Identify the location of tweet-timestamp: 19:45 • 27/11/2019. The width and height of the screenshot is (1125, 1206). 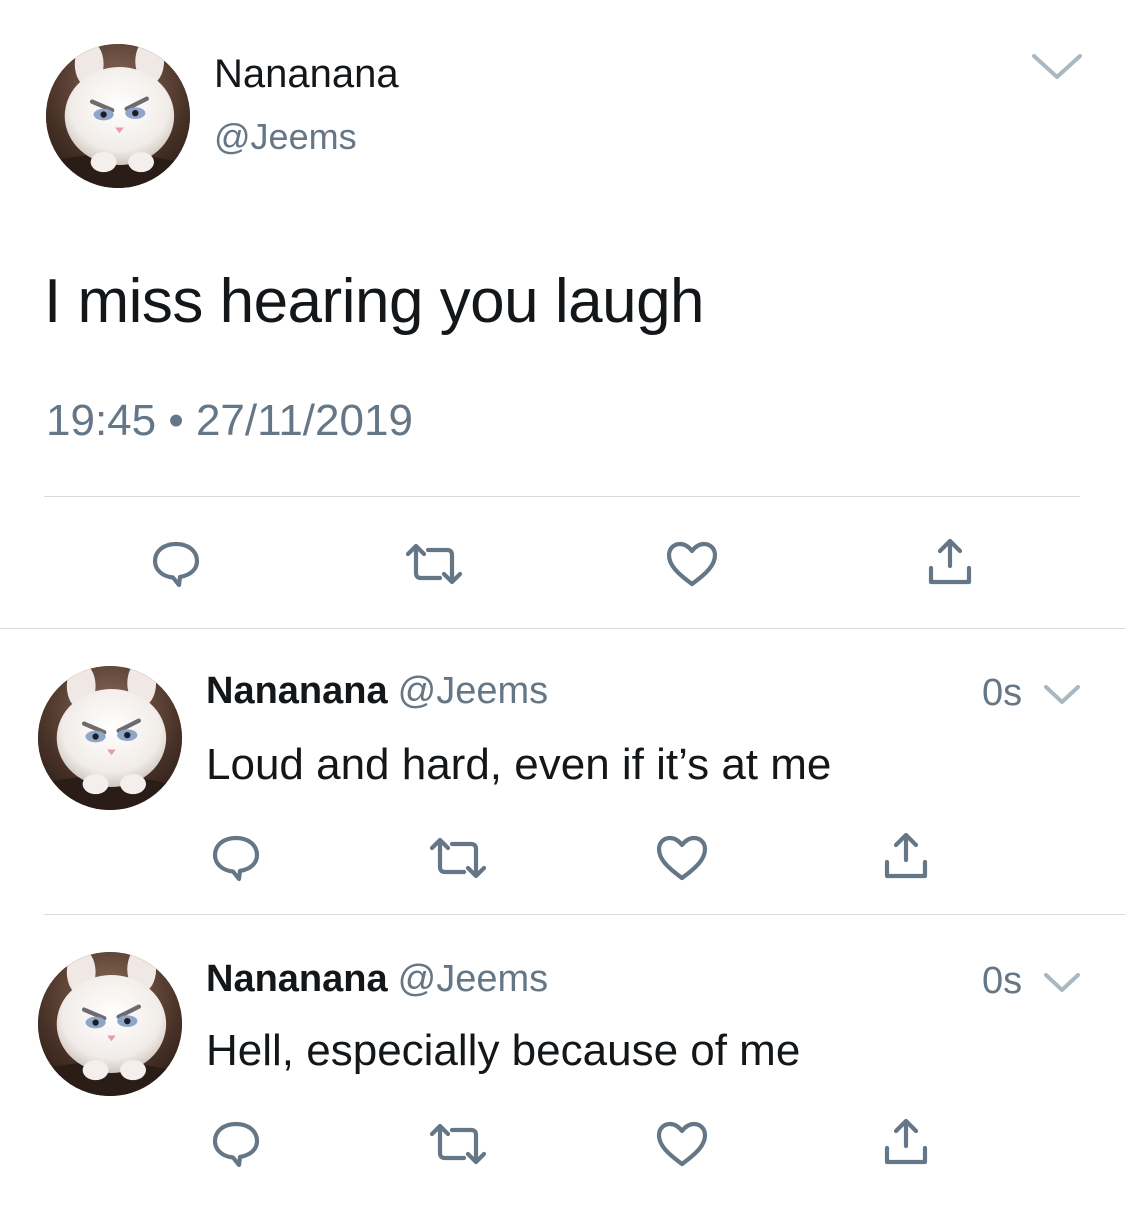
(229, 421).